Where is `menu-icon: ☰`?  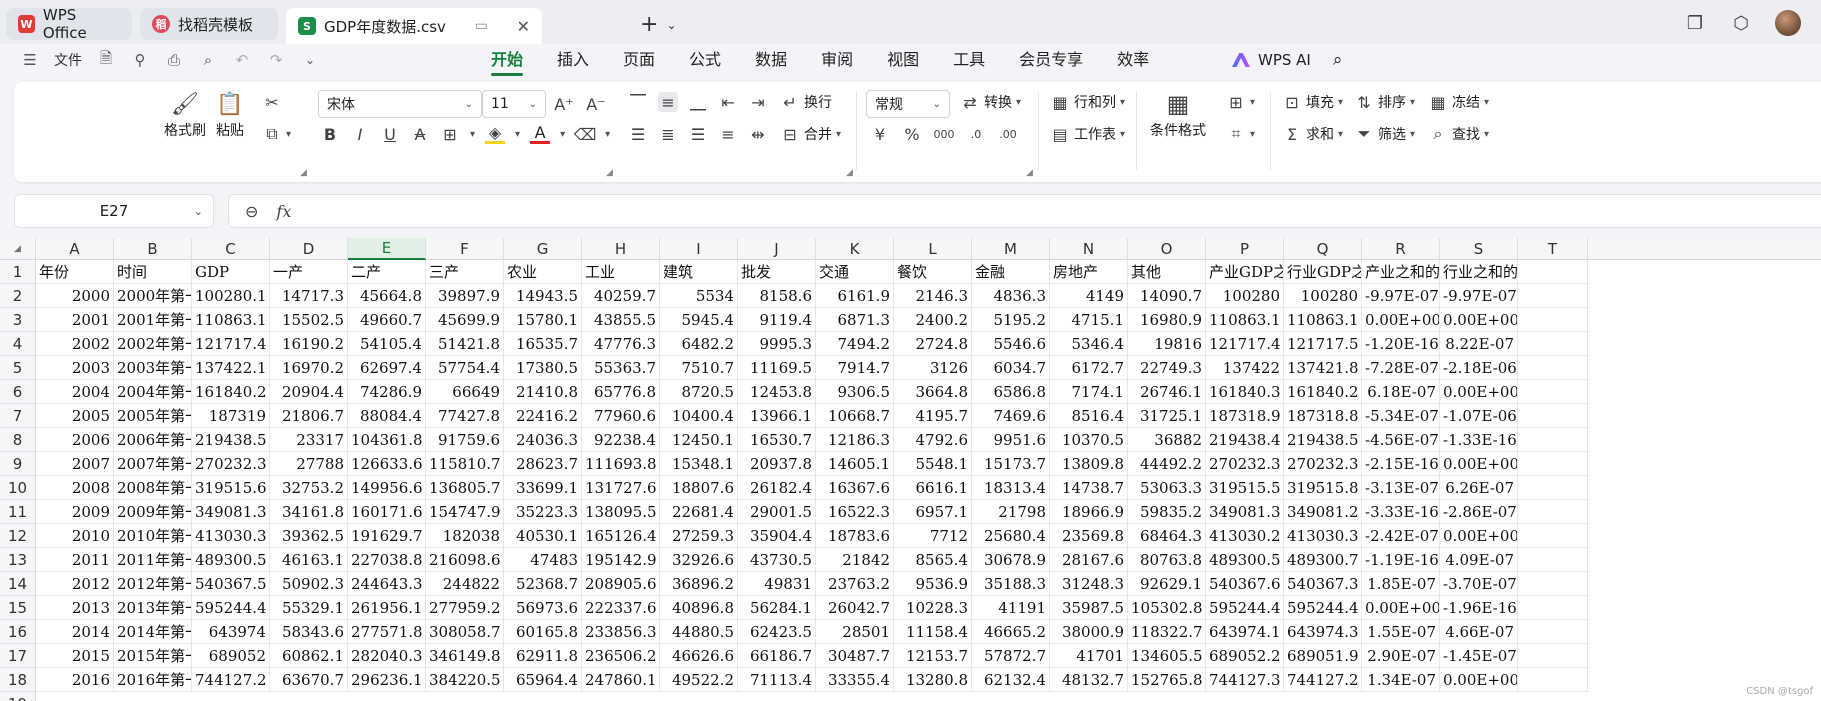 menu-icon: ☰ is located at coordinates (30, 60).